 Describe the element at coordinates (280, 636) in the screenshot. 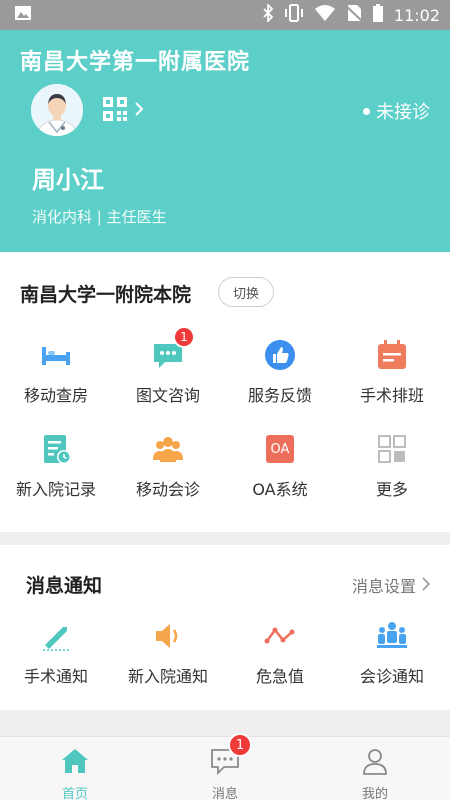

I see `trend-icon` at that location.